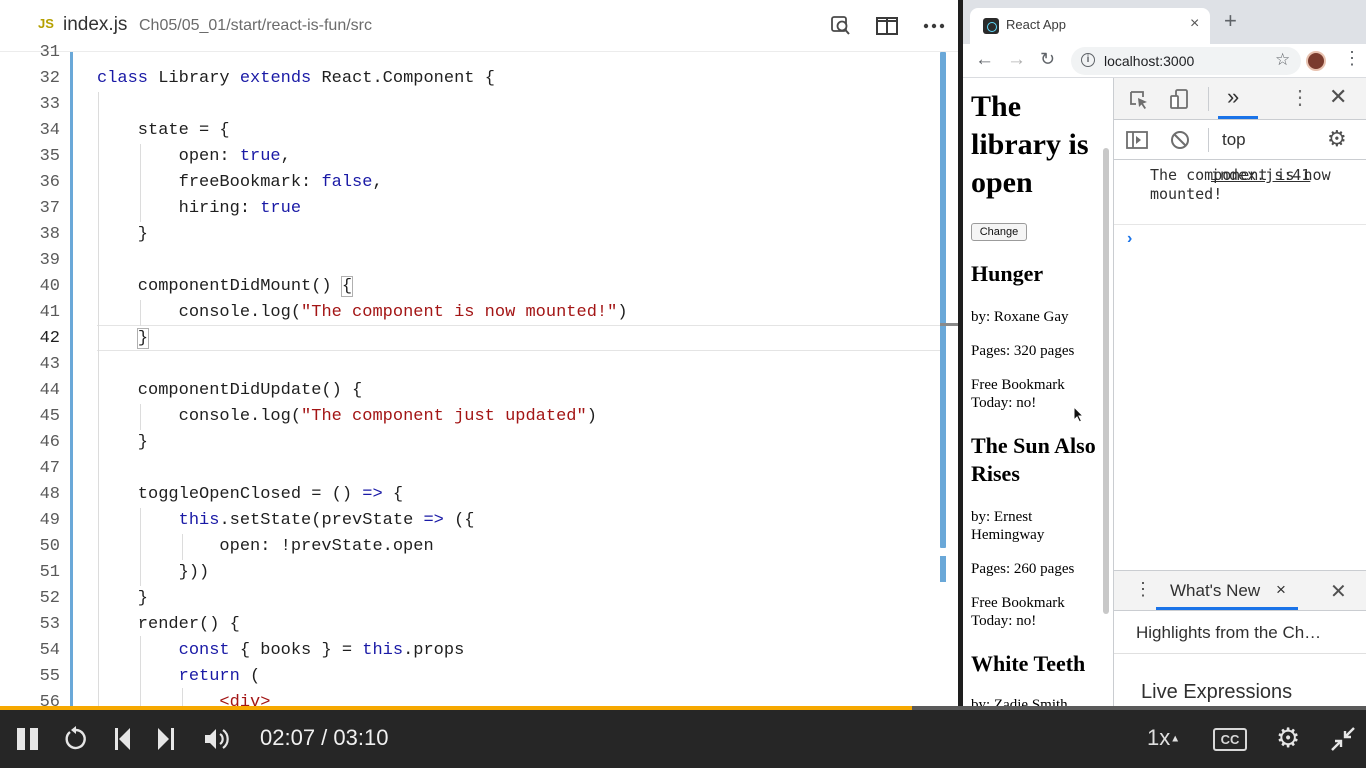  Describe the element at coordinates (1194, 24) in the screenshot. I see `tab-close-icon: ×` at that location.